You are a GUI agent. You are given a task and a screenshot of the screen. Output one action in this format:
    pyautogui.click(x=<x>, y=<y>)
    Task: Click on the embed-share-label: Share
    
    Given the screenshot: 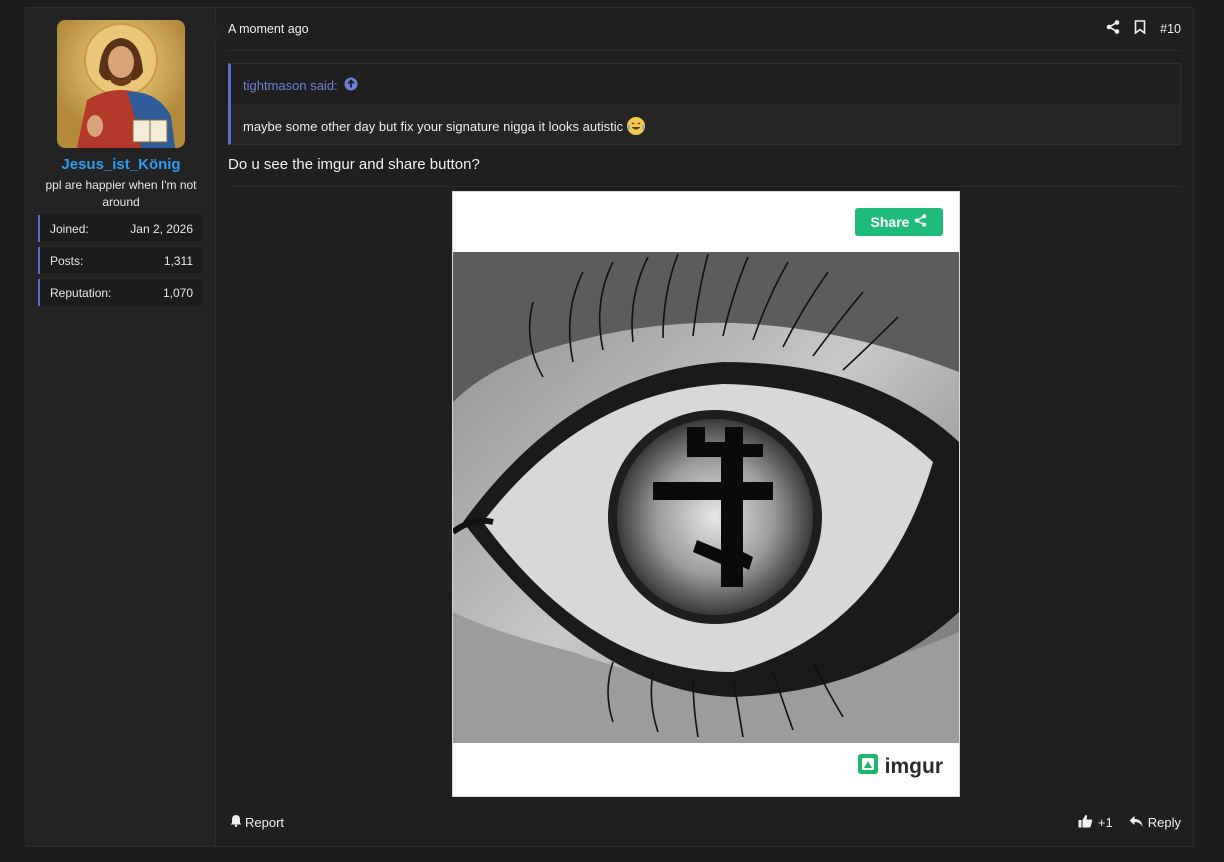 What is the action you would take?
    pyautogui.click(x=890, y=222)
    